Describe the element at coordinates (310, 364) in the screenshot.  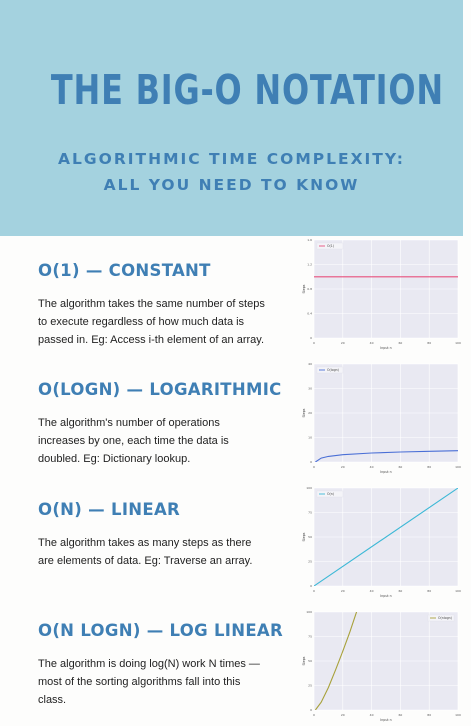
I see `y-tick-label: 40` at that location.